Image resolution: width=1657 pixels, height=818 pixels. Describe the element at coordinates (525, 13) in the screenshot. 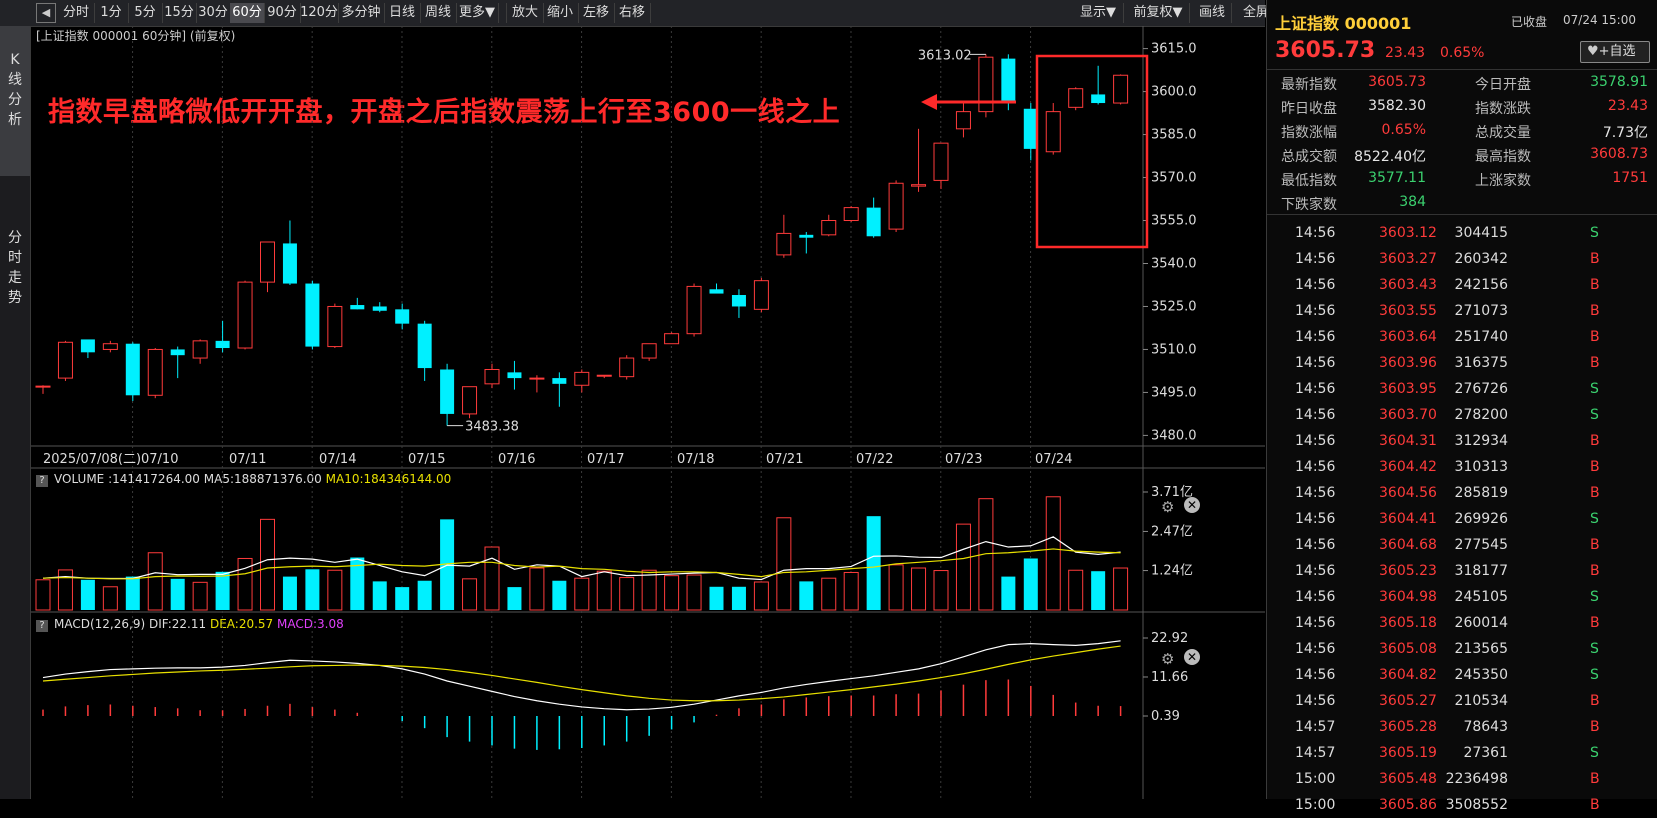

I see `period-button: 放大` at that location.